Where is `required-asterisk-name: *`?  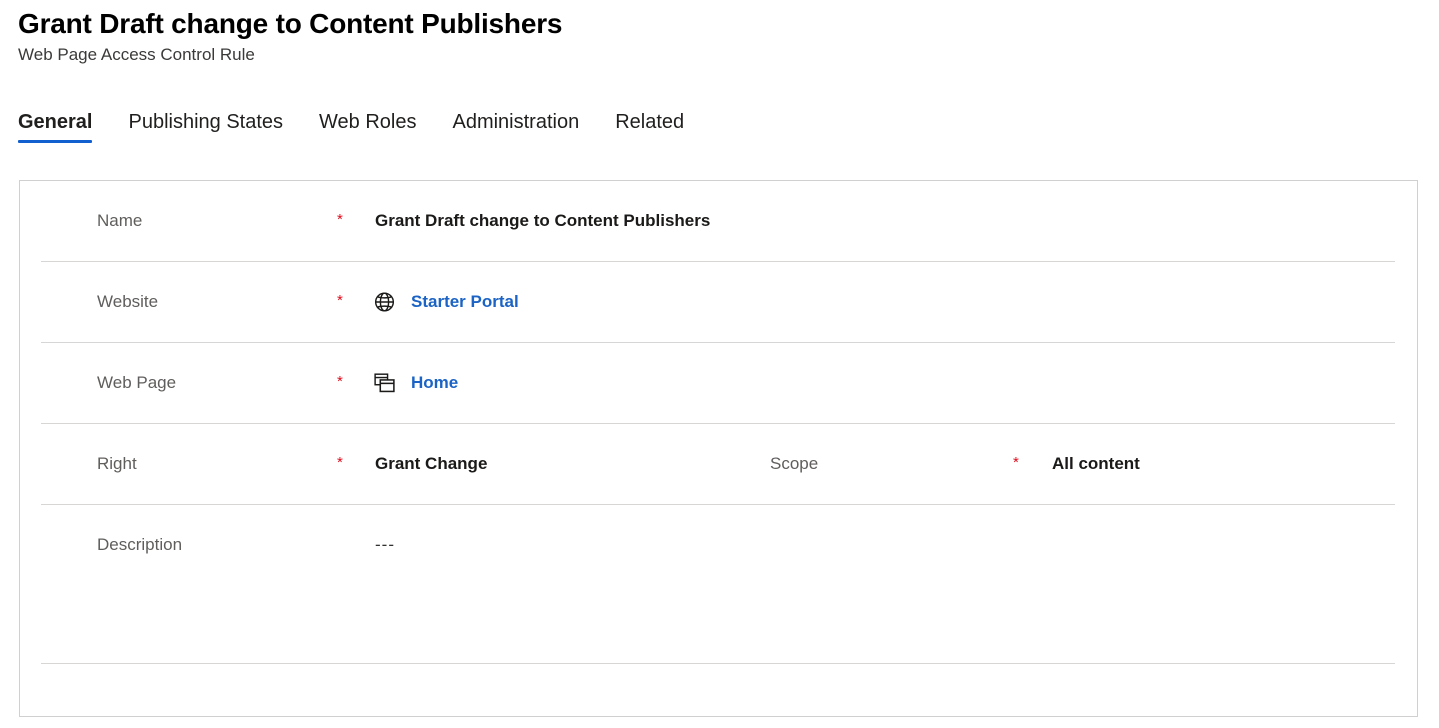 required-asterisk-name: * is located at coordinates (340, 219).